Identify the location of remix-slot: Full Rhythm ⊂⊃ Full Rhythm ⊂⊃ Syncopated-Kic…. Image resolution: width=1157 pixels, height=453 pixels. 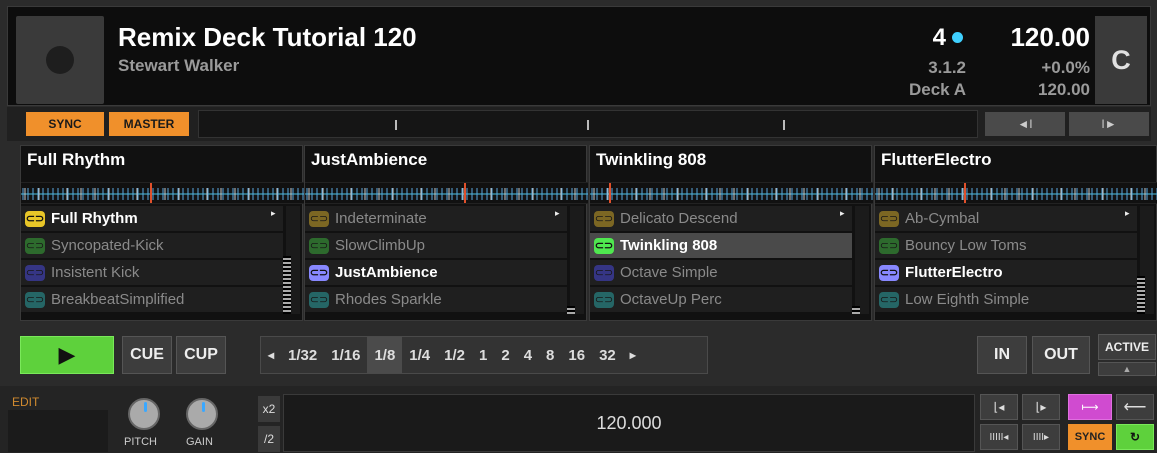
(162, 233).